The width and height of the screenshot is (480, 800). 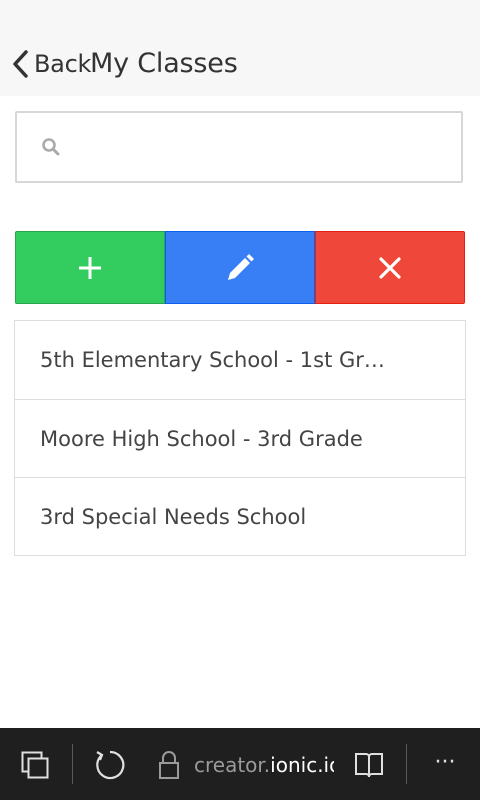 I want to click on class-name: Moore High School - 3rd Grade, so click(x=201, y=438).